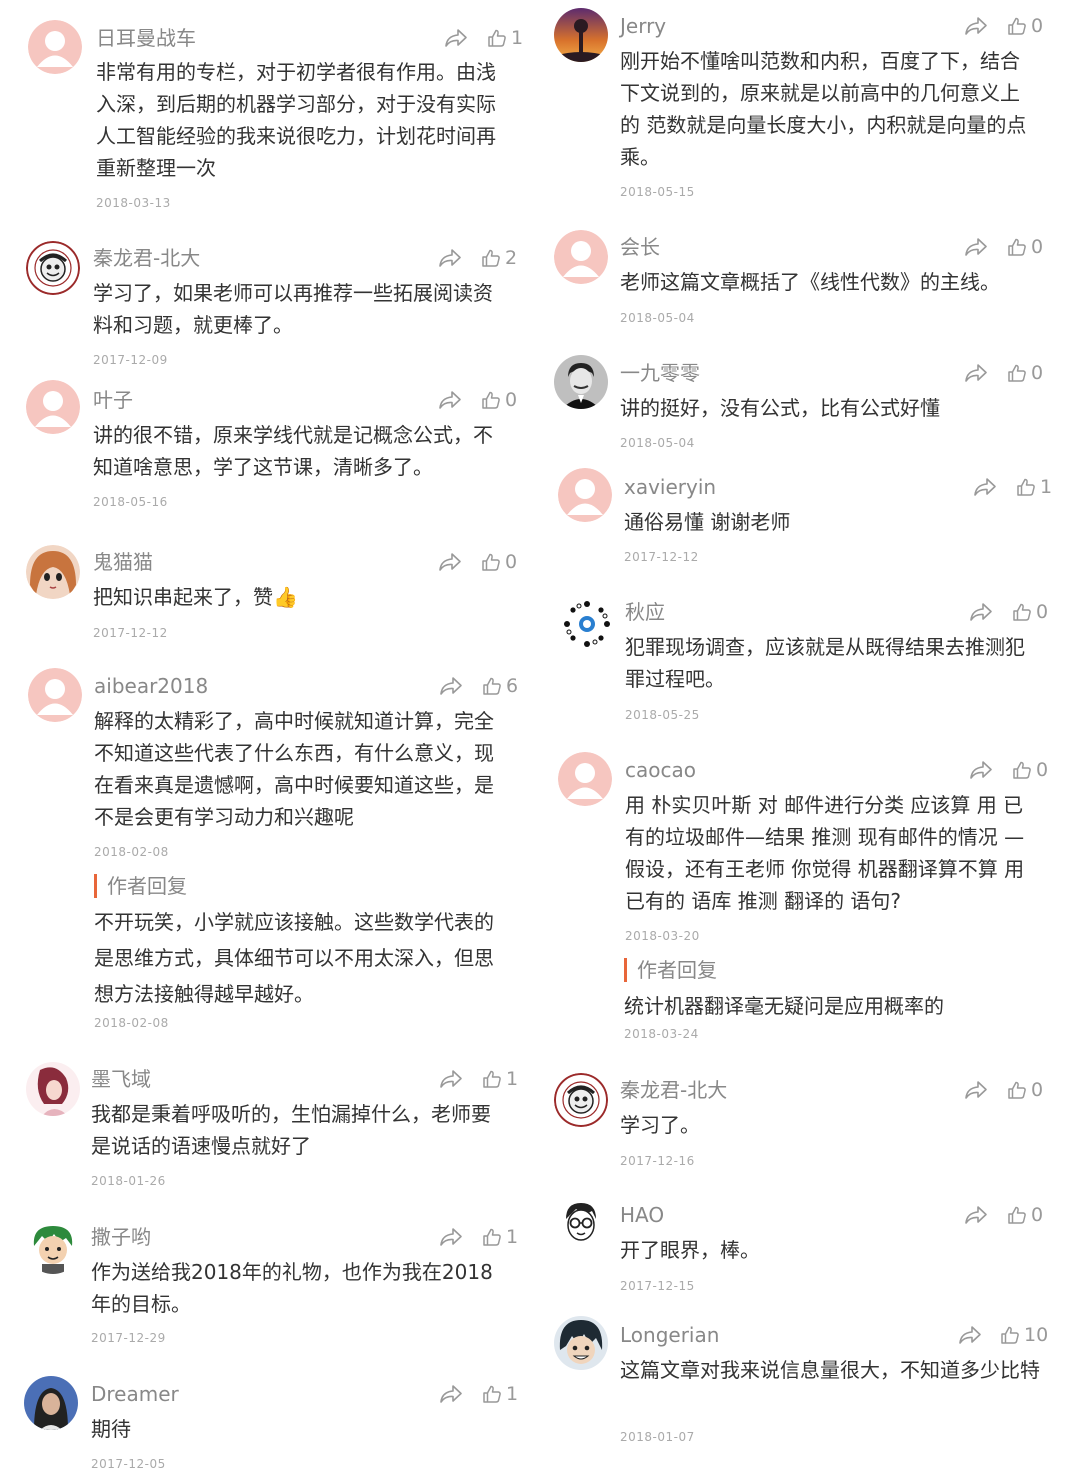 The image size is (1080, 1475). I want to click on comment-author-name: 秋应, so click(645, 612).